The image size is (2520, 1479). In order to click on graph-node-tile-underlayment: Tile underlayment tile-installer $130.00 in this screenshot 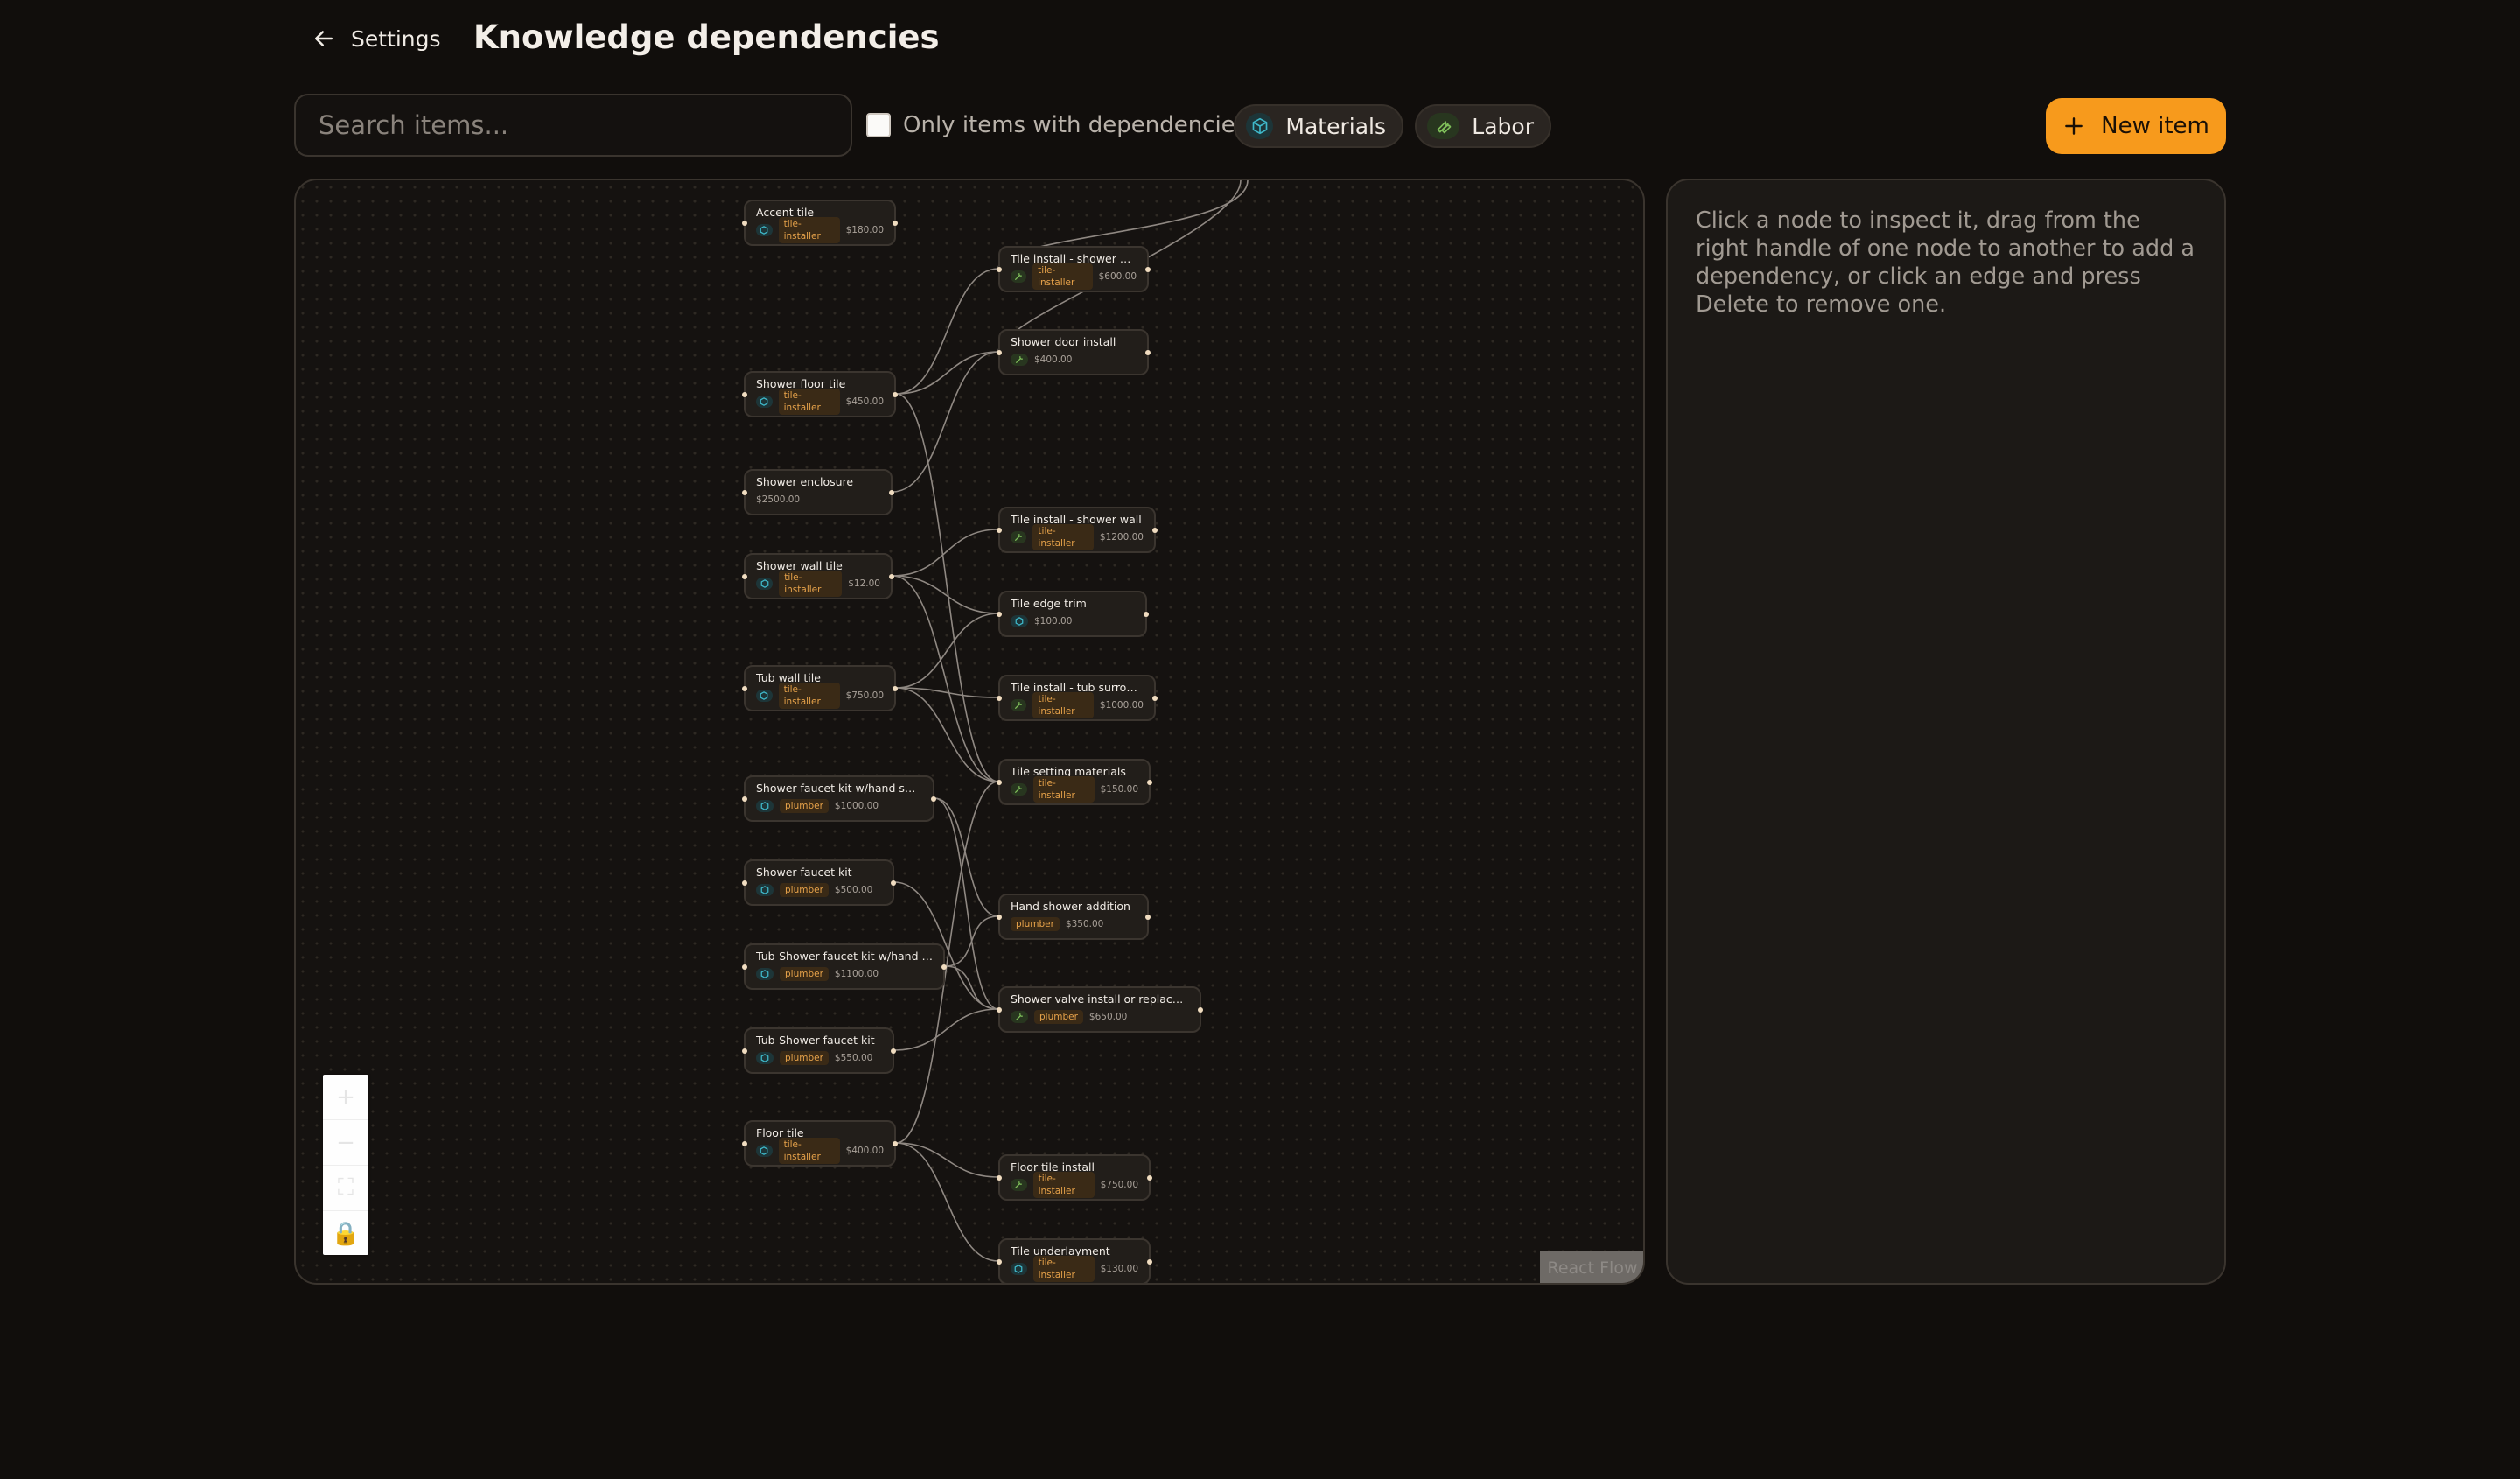, I will do `click(1074, 1260)`.